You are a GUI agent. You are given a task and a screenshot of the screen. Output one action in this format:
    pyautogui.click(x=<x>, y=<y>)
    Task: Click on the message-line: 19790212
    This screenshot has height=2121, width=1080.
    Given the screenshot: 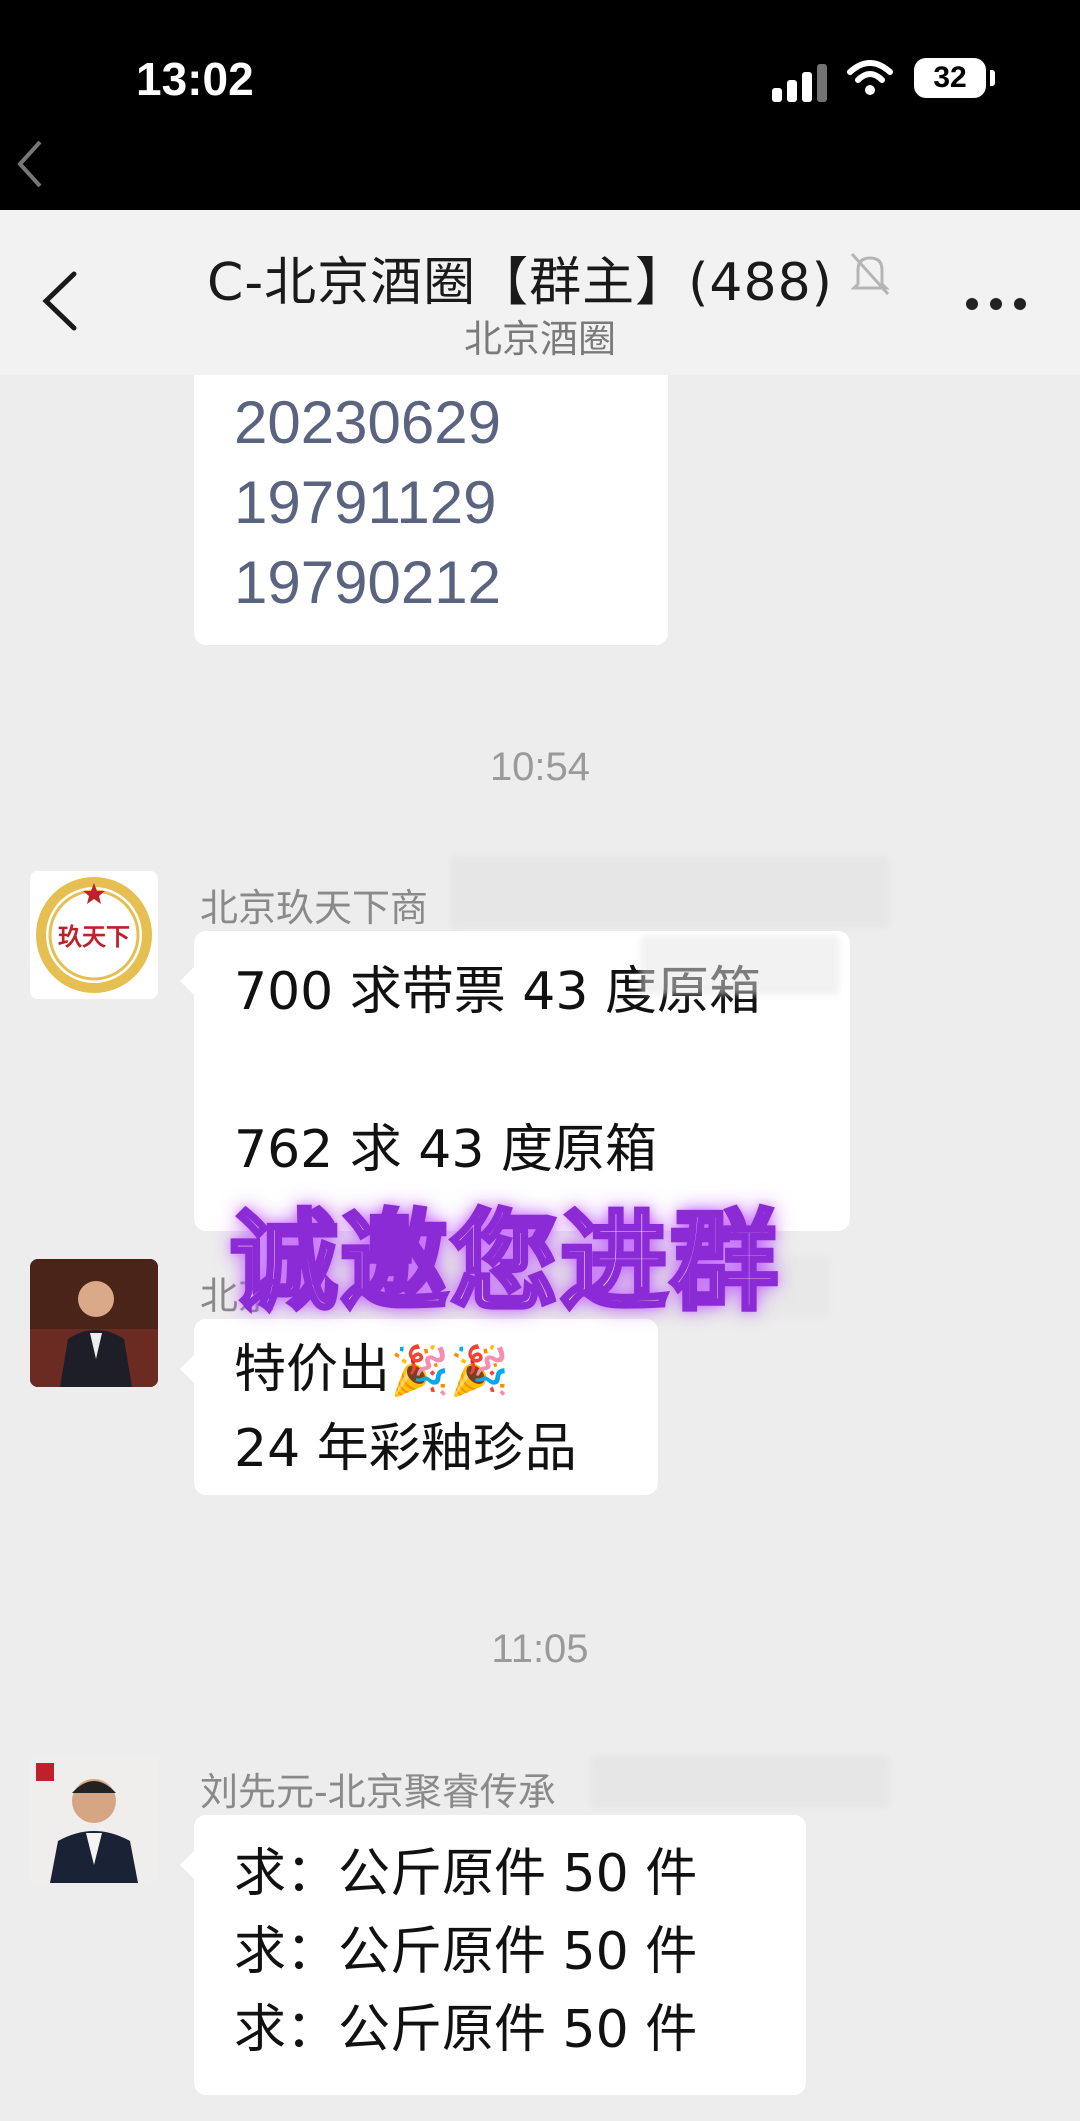 What is the action you would take?
    pyautogui.click(x=367, y=582)
    